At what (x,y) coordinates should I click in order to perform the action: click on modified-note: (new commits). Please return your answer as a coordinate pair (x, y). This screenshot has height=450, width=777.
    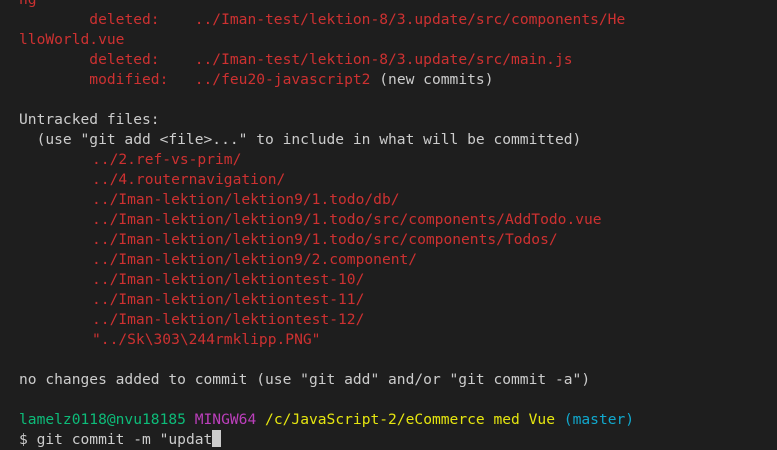
    Looking at the image, I should click on (432, 79).